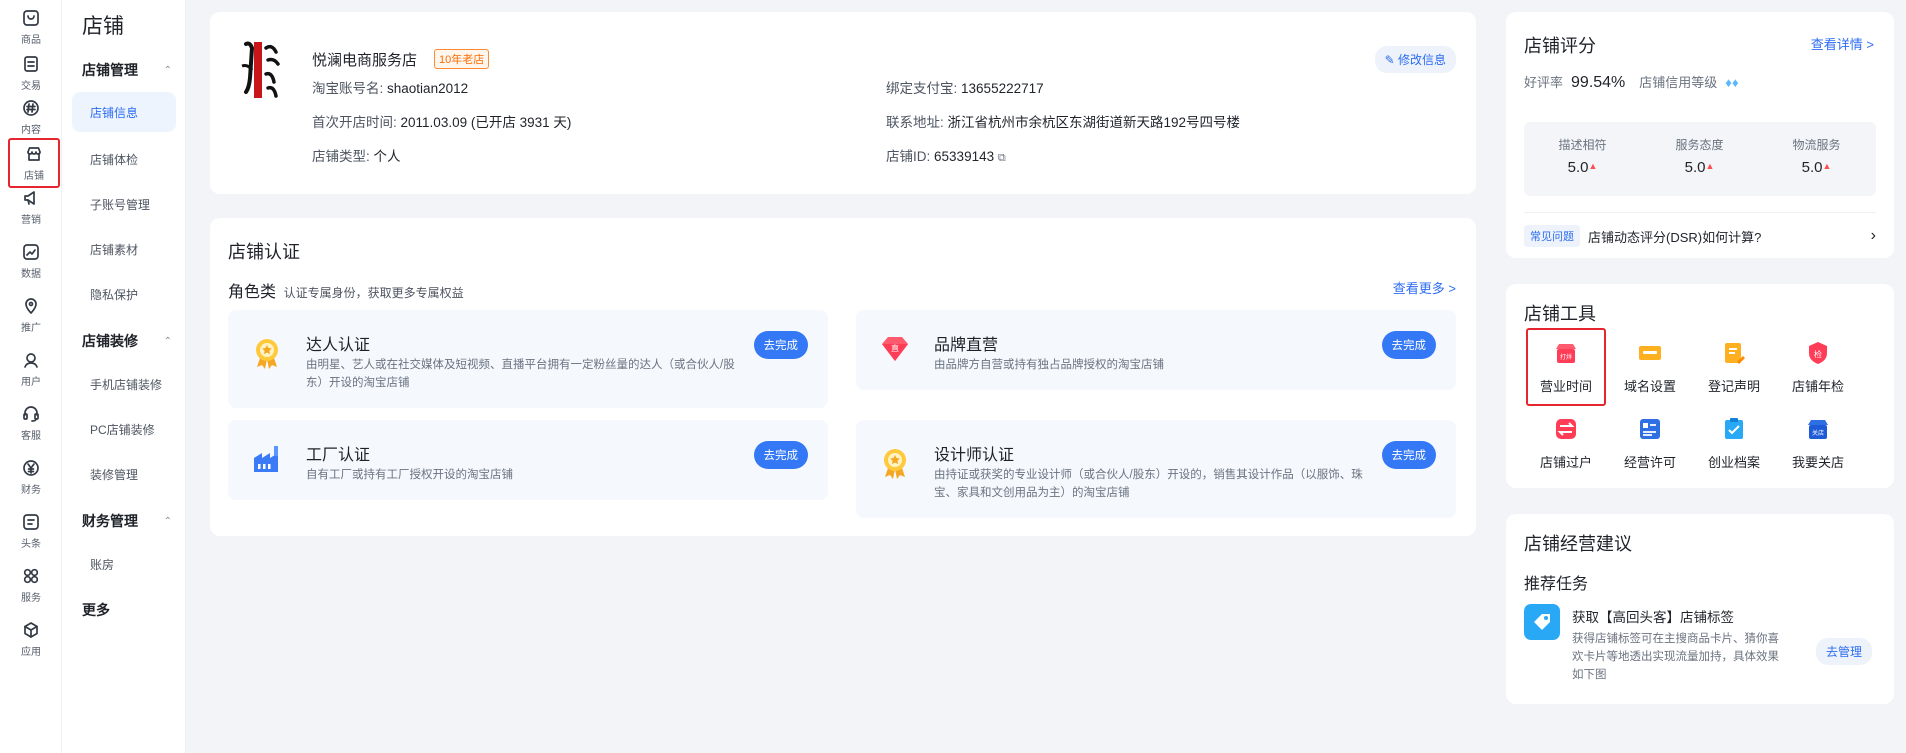  Describe the element at coordinates (31, 64) in the screenshot. I see `trade-icon` at that location.